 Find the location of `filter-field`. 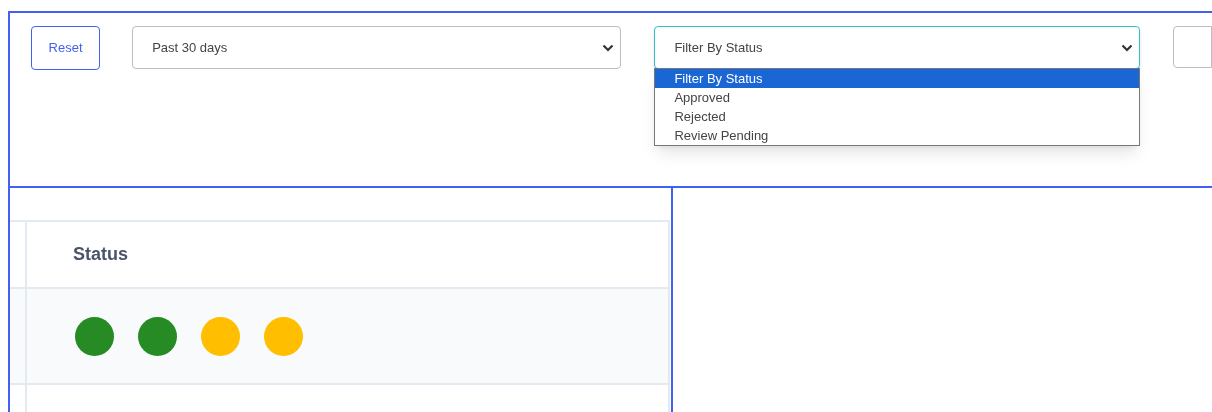

filter-field is located at coordinates (1192, 47).